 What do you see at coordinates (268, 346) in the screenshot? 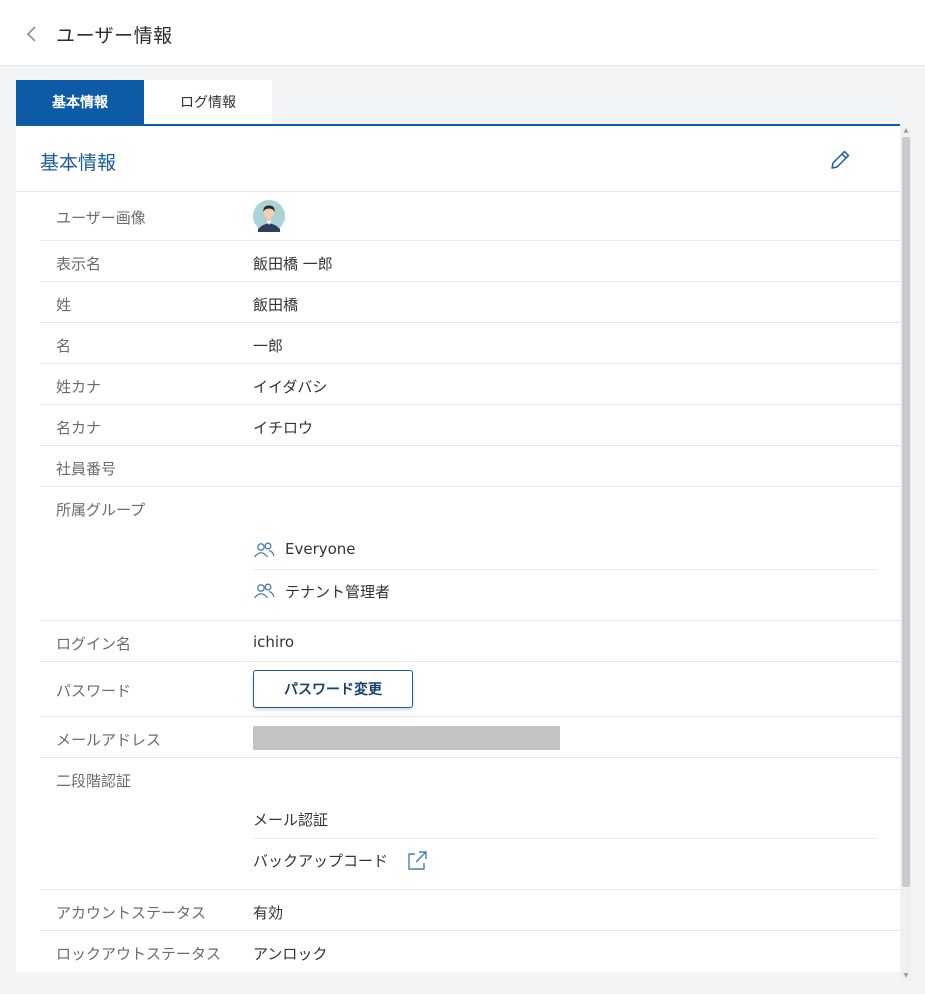
I see `value-first-name: 一郎` at bounding box center [268, 346].